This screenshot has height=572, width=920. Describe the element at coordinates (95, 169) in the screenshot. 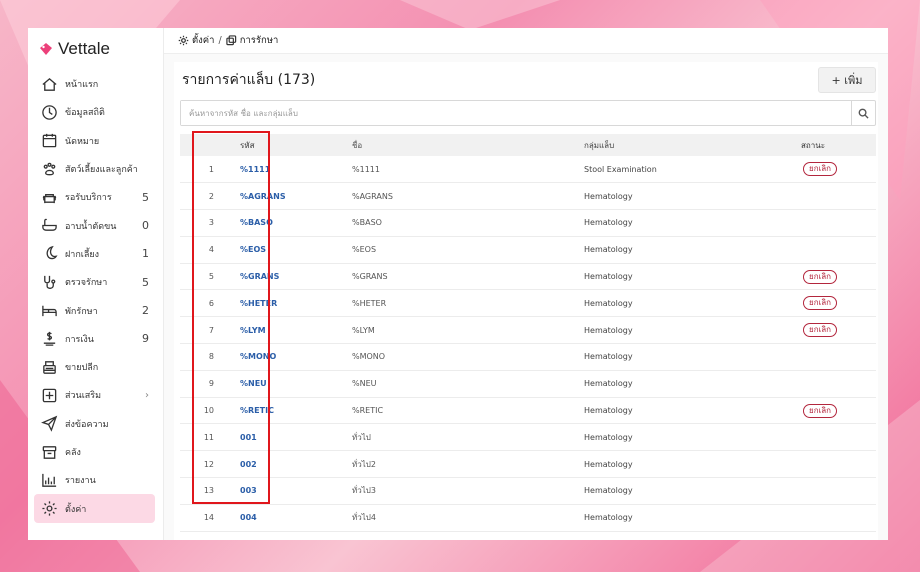

I see `sidebar-item: สัตว์เลี้ยงและลูกค้า` at that location.